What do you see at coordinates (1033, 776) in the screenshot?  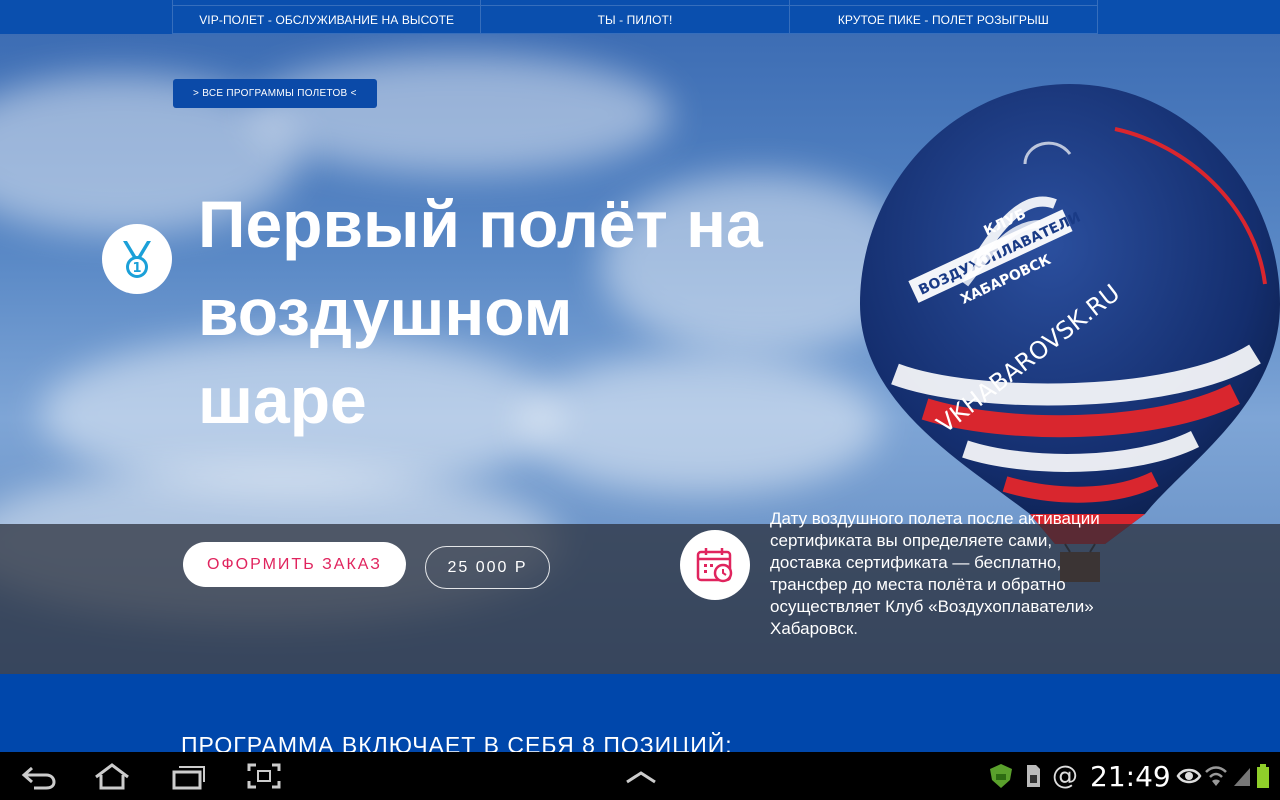 I see `sd-card-icon` at bounding box center [1033, 776].